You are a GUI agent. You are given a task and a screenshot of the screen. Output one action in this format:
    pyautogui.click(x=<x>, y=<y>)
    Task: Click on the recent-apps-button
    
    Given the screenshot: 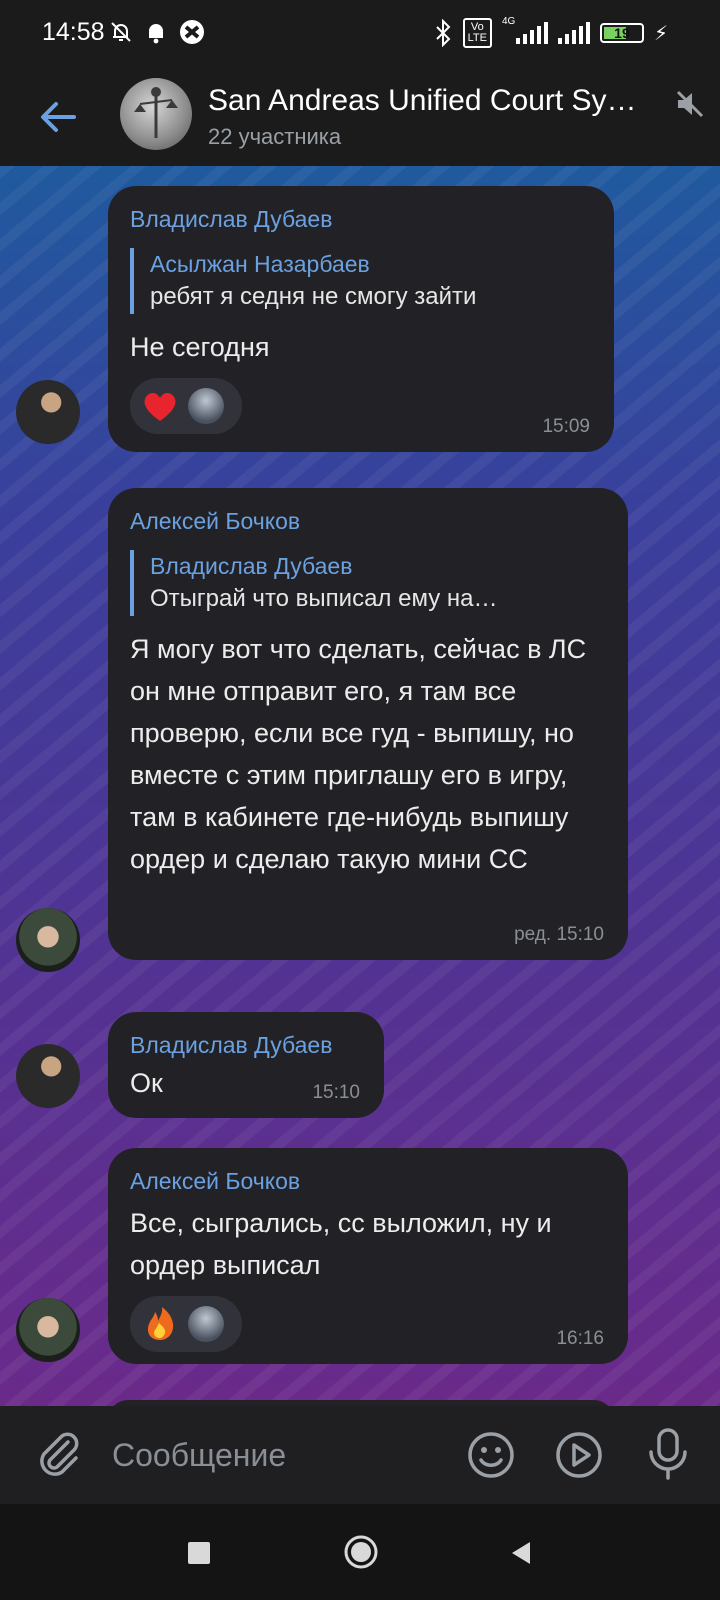 What is the action you would take?
    pyautogui.click(x=199, y=1553)
    